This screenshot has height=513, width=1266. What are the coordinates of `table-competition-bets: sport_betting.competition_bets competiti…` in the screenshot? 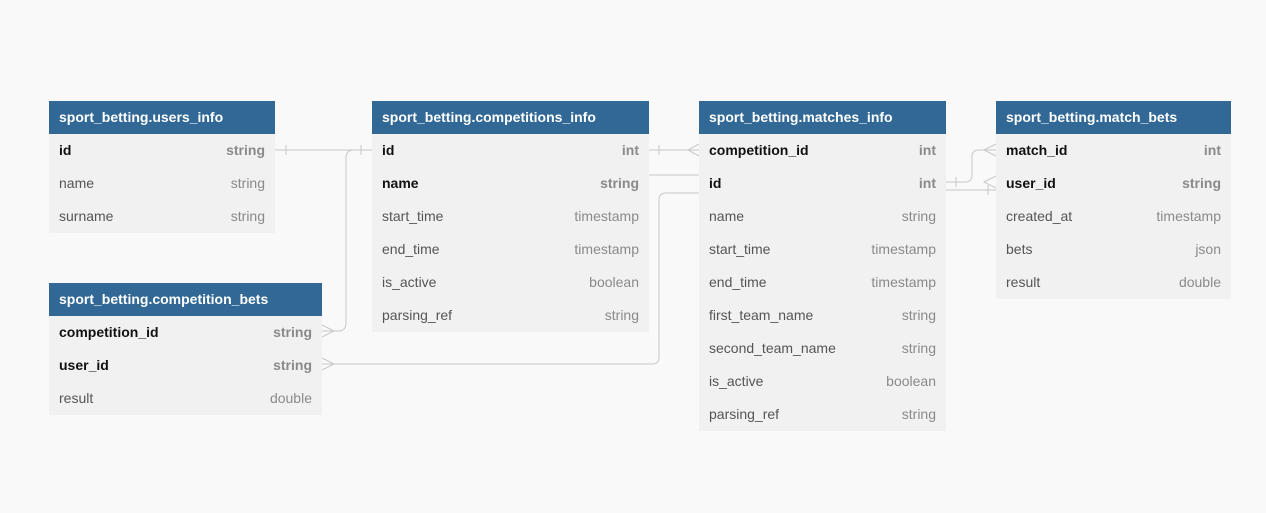 It's located at (185, 349).